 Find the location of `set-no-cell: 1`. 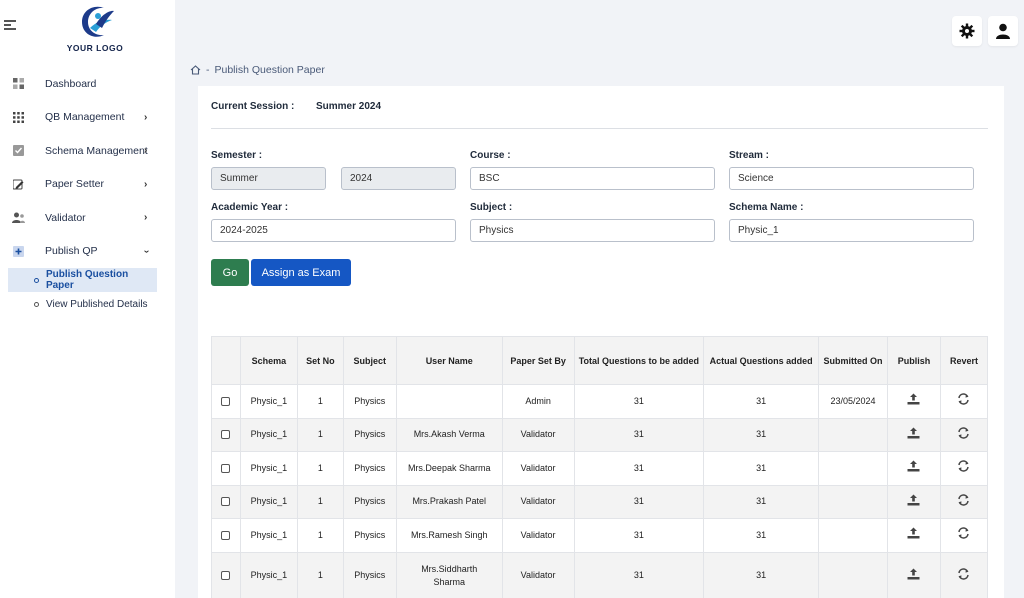

set-no-cell: 1 is located at coordinates (320, 535).